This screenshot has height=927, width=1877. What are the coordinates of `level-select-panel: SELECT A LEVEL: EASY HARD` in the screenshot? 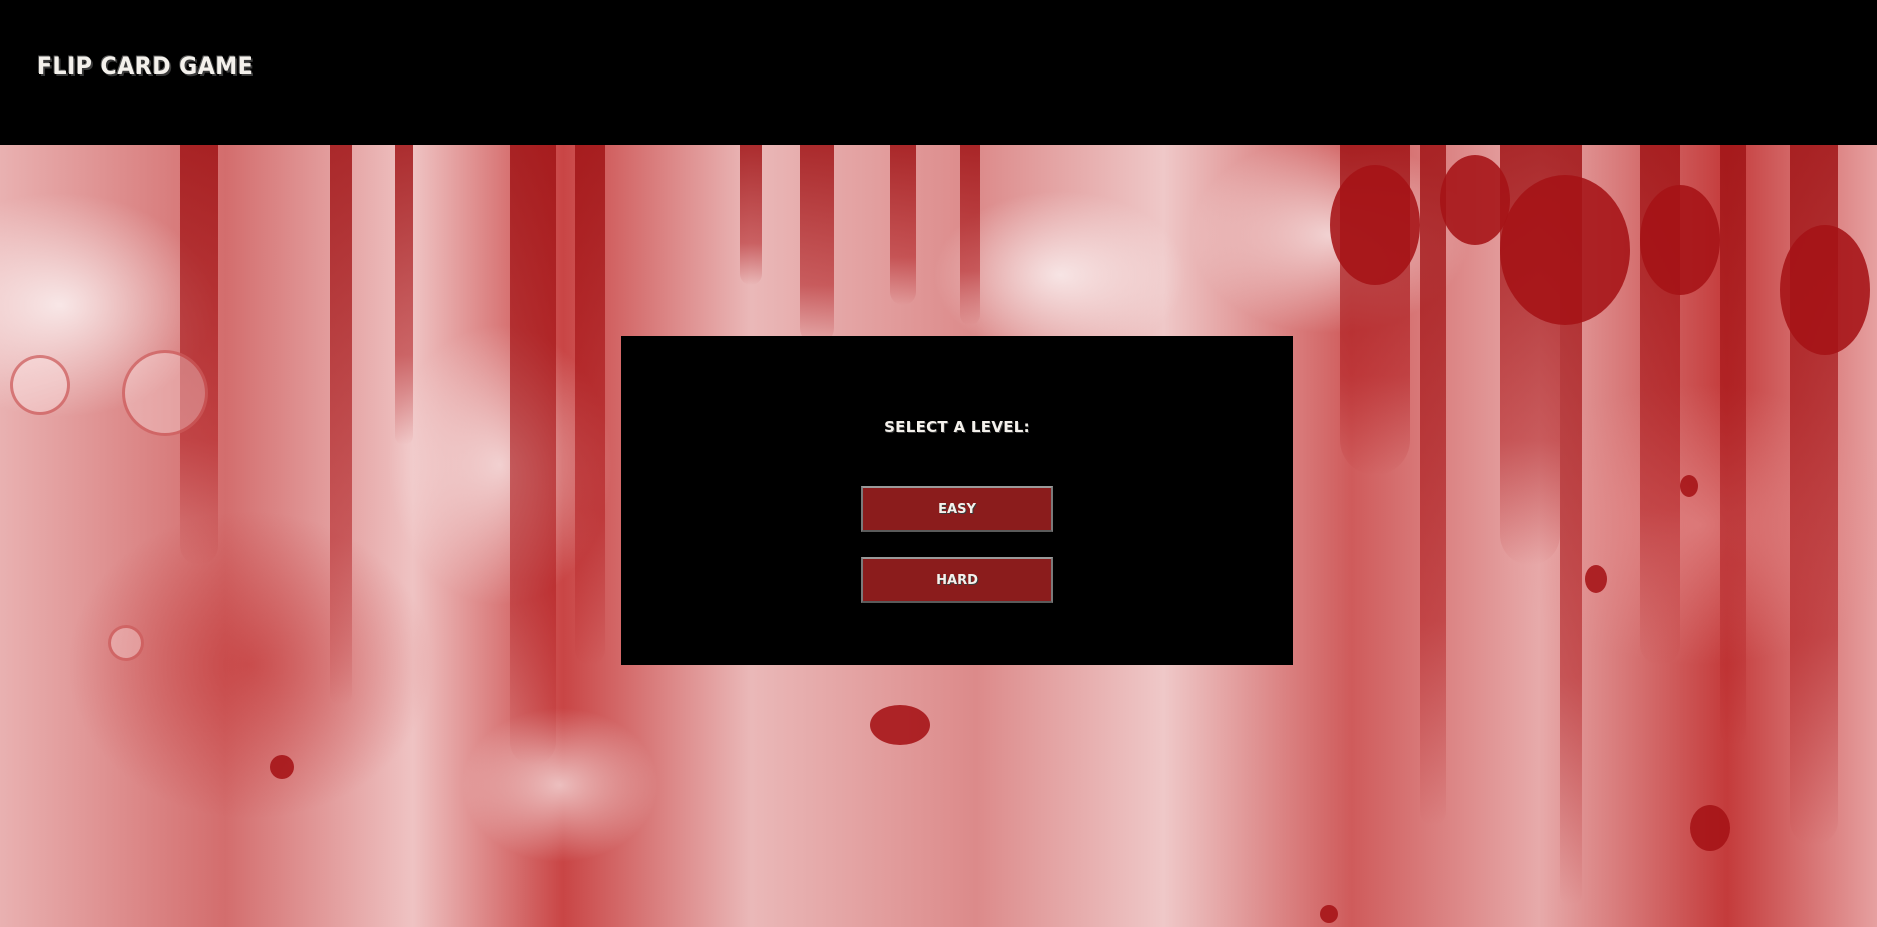 It's located at (957, 500).